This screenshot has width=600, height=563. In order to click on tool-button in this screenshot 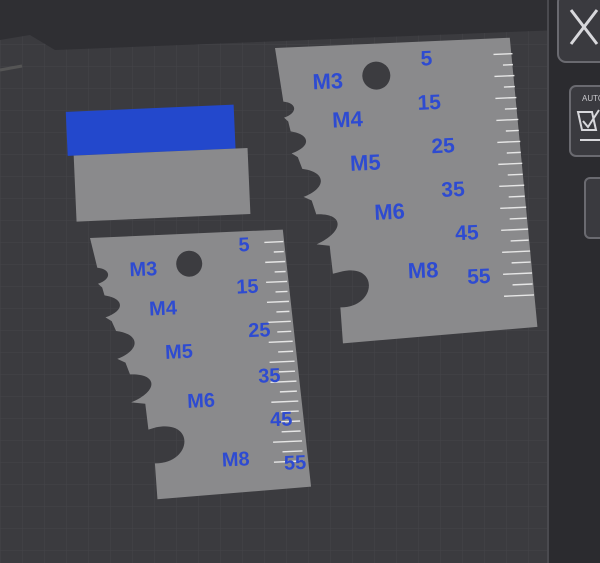, I will do `click(592, 208)`.